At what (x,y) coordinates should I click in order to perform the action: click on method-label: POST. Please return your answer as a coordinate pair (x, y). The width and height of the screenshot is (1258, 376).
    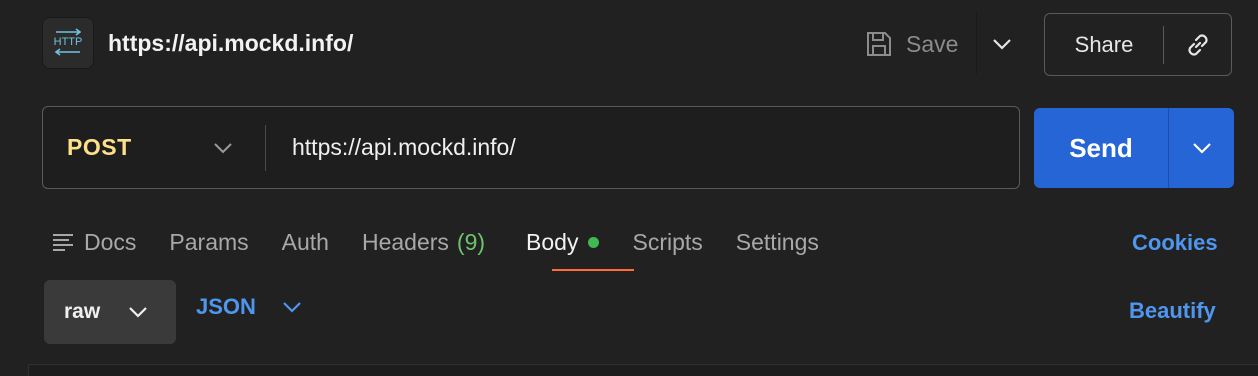
    Looking at the image, I should click on (99, 147).